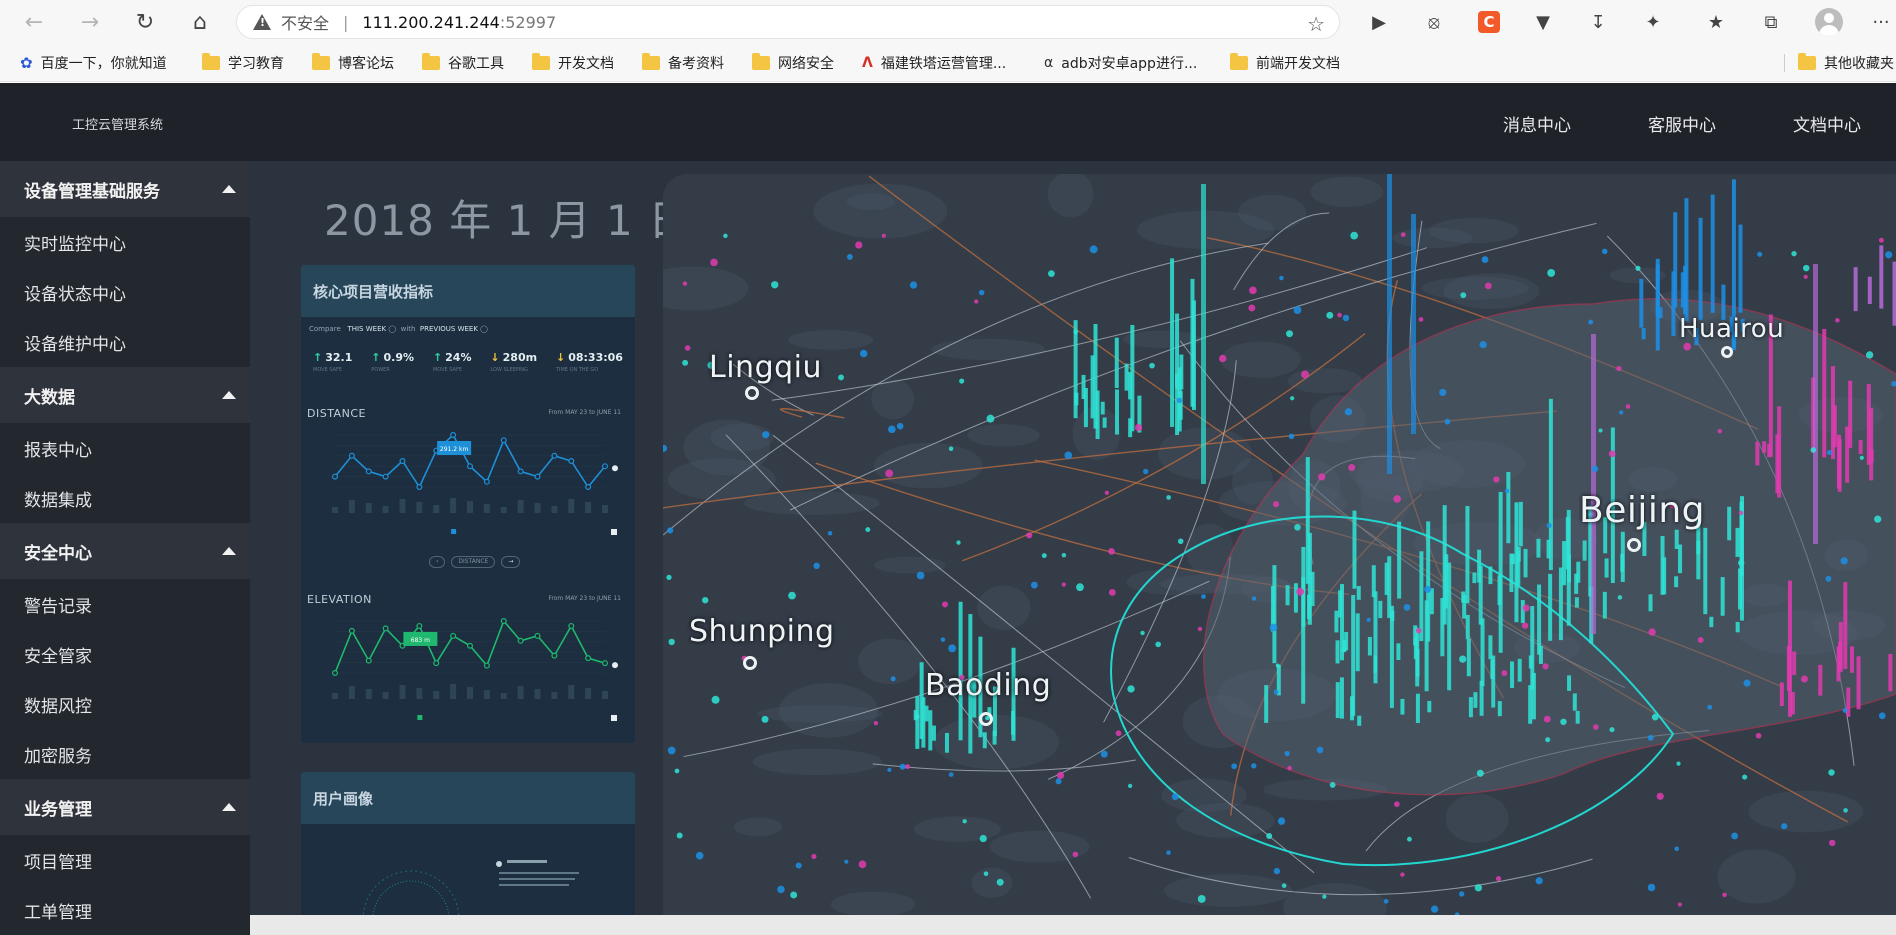  What do you see at coordinates (1537, 123) in the screenshot?
I see `nav-message-center: 消息中心` at bounding box center [1537, 123].